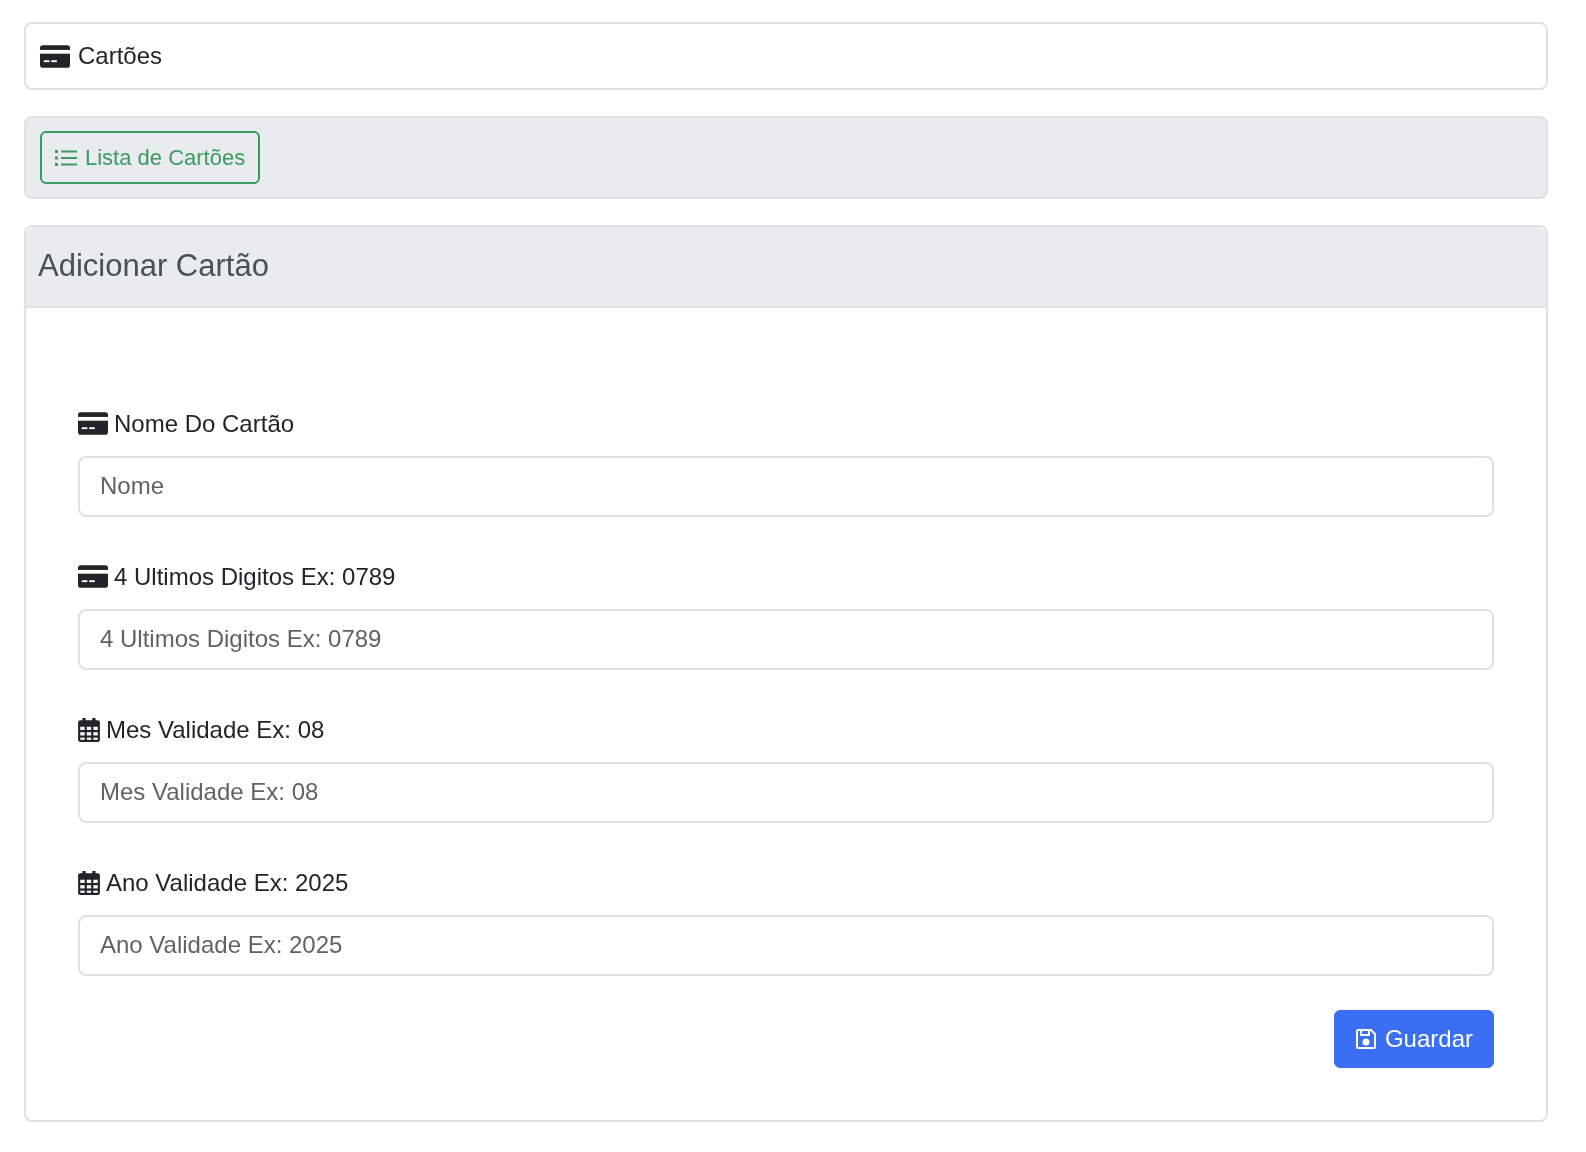 The image size is (1586, 1152). What do you see at coordinates (120, 56) in the screenshot?
I see `page-title: Cartões` at bounding box center [120, 56].